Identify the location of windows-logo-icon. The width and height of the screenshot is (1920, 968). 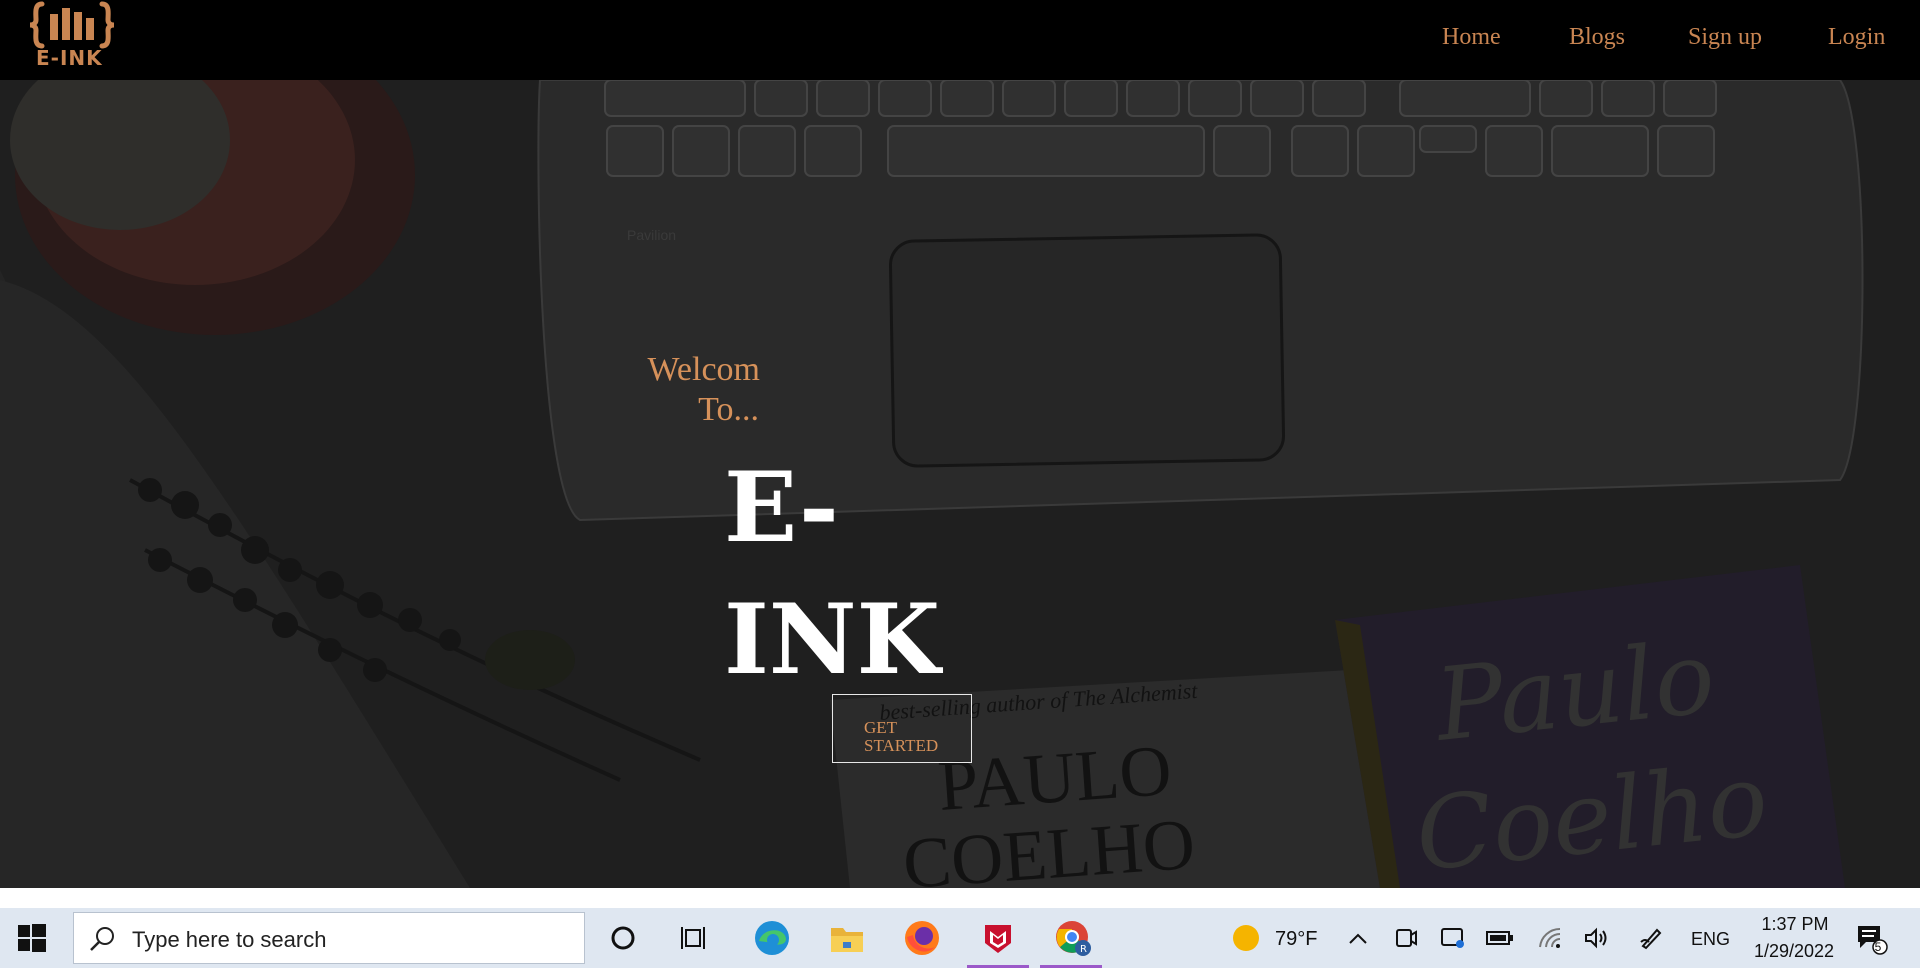
(32, 938).